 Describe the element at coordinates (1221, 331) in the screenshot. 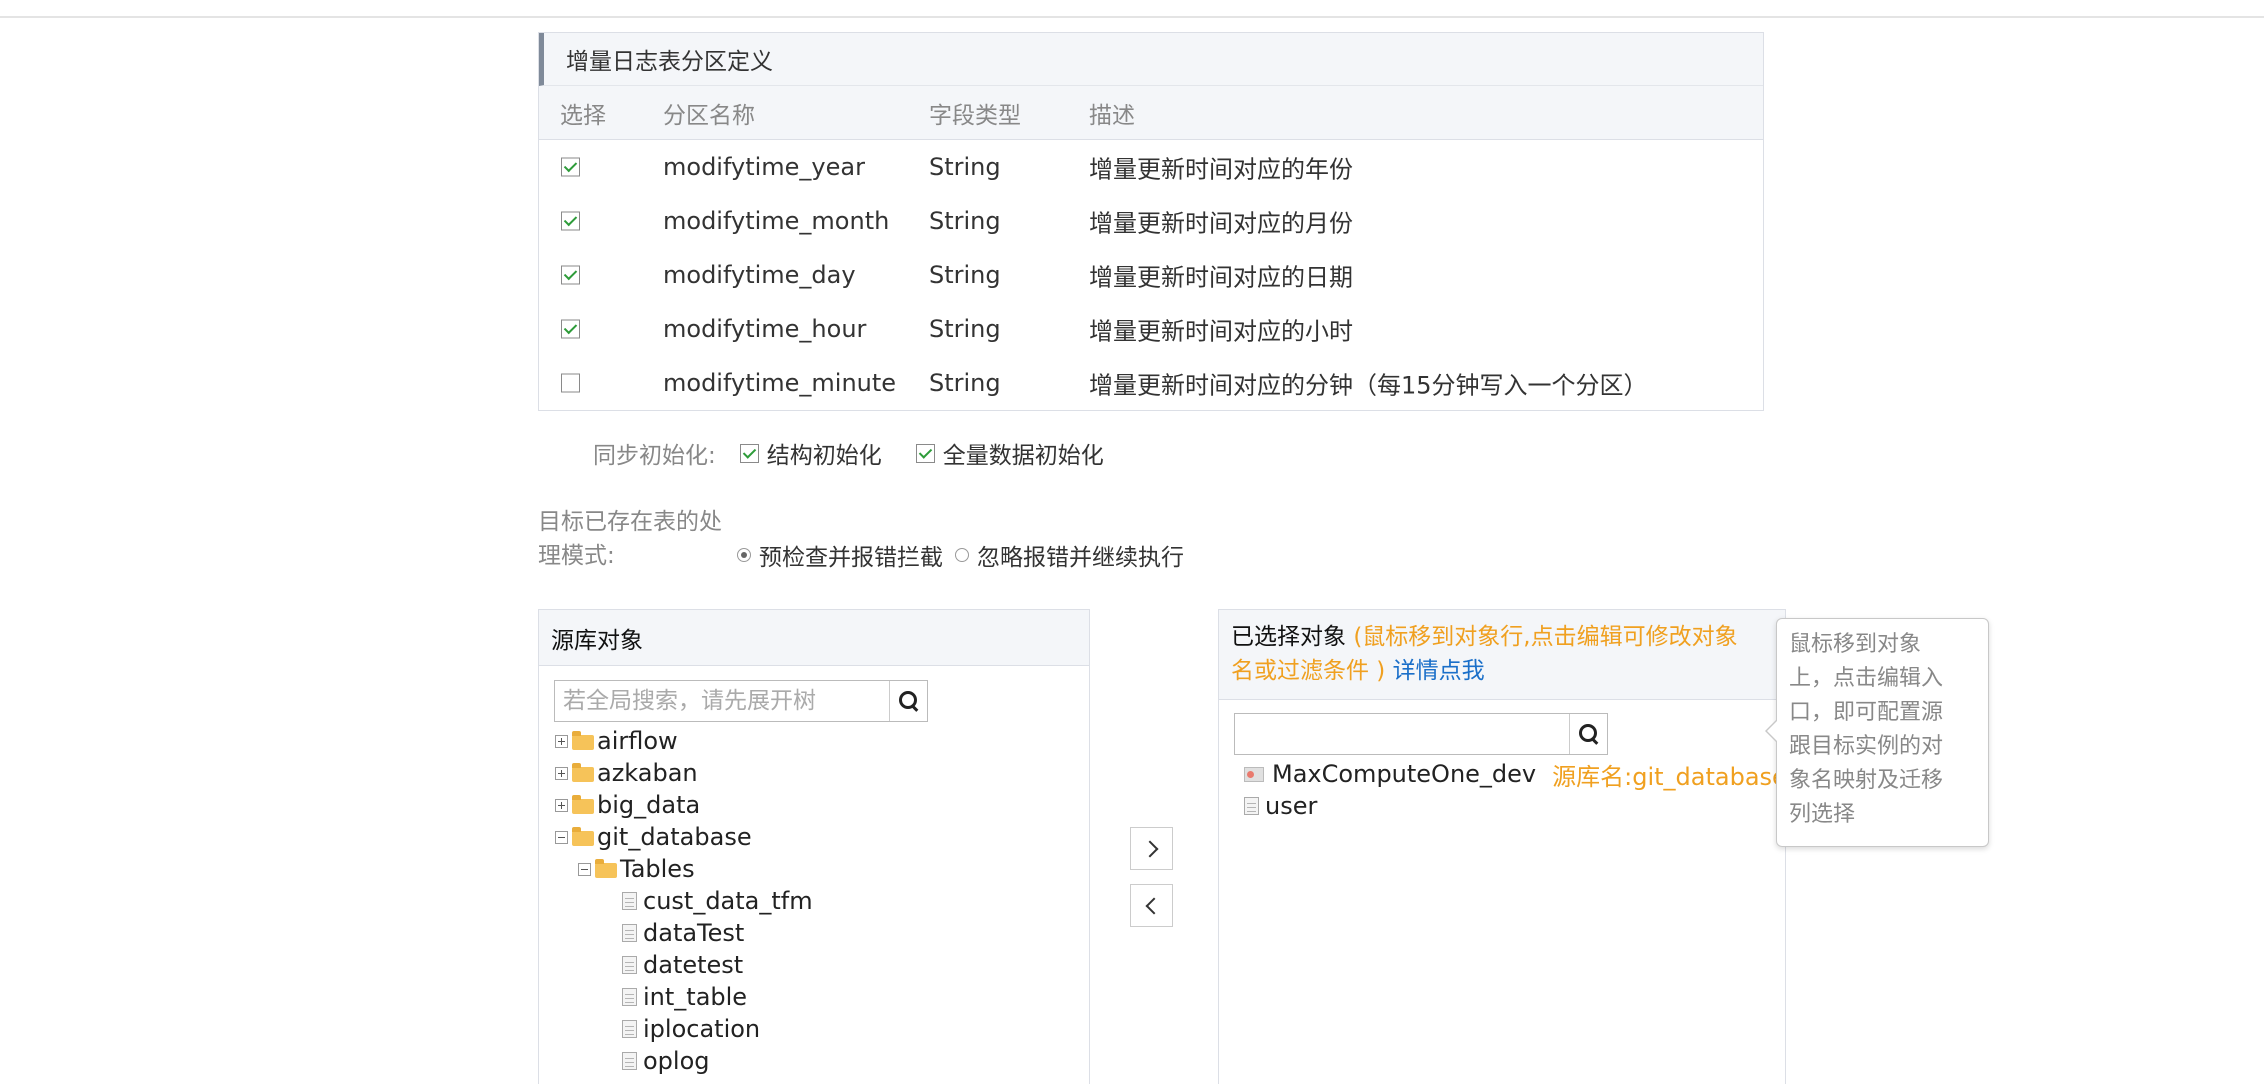

I see `partition-desc: 增量更新时间对应的小时` at that location.